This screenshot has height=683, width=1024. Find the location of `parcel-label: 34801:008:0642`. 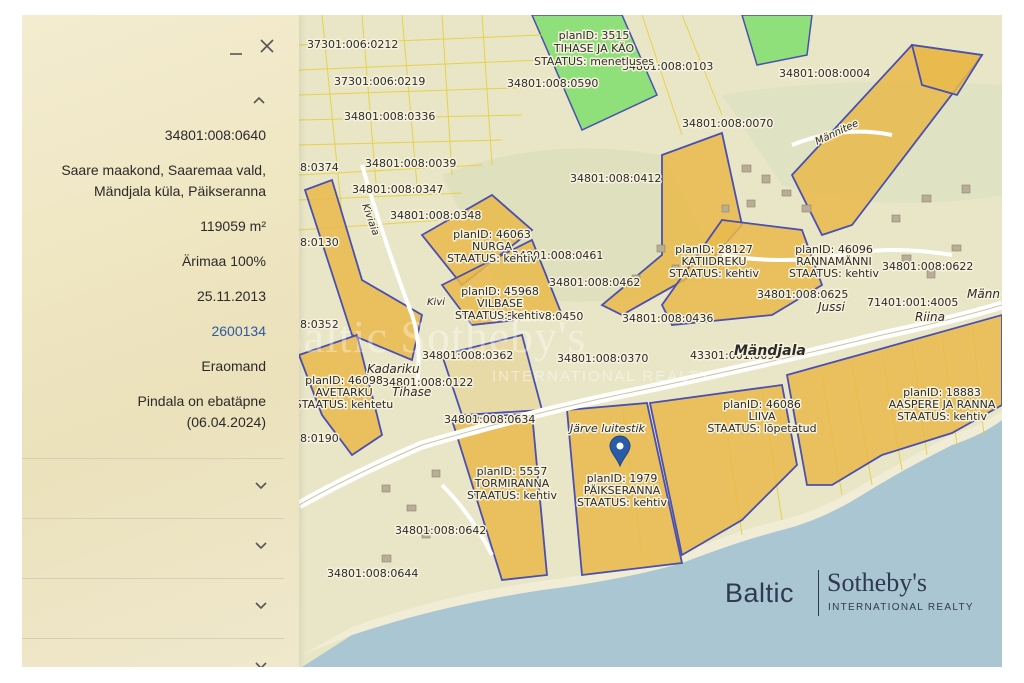

parcel-label: 34801:008:0642 is located at coordinates (440, 530).